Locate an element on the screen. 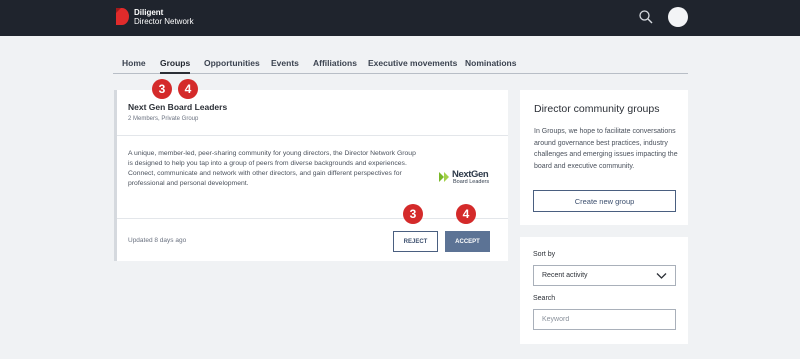  last-updated: Updated 8 days ago is located at coordinates (157, 240).